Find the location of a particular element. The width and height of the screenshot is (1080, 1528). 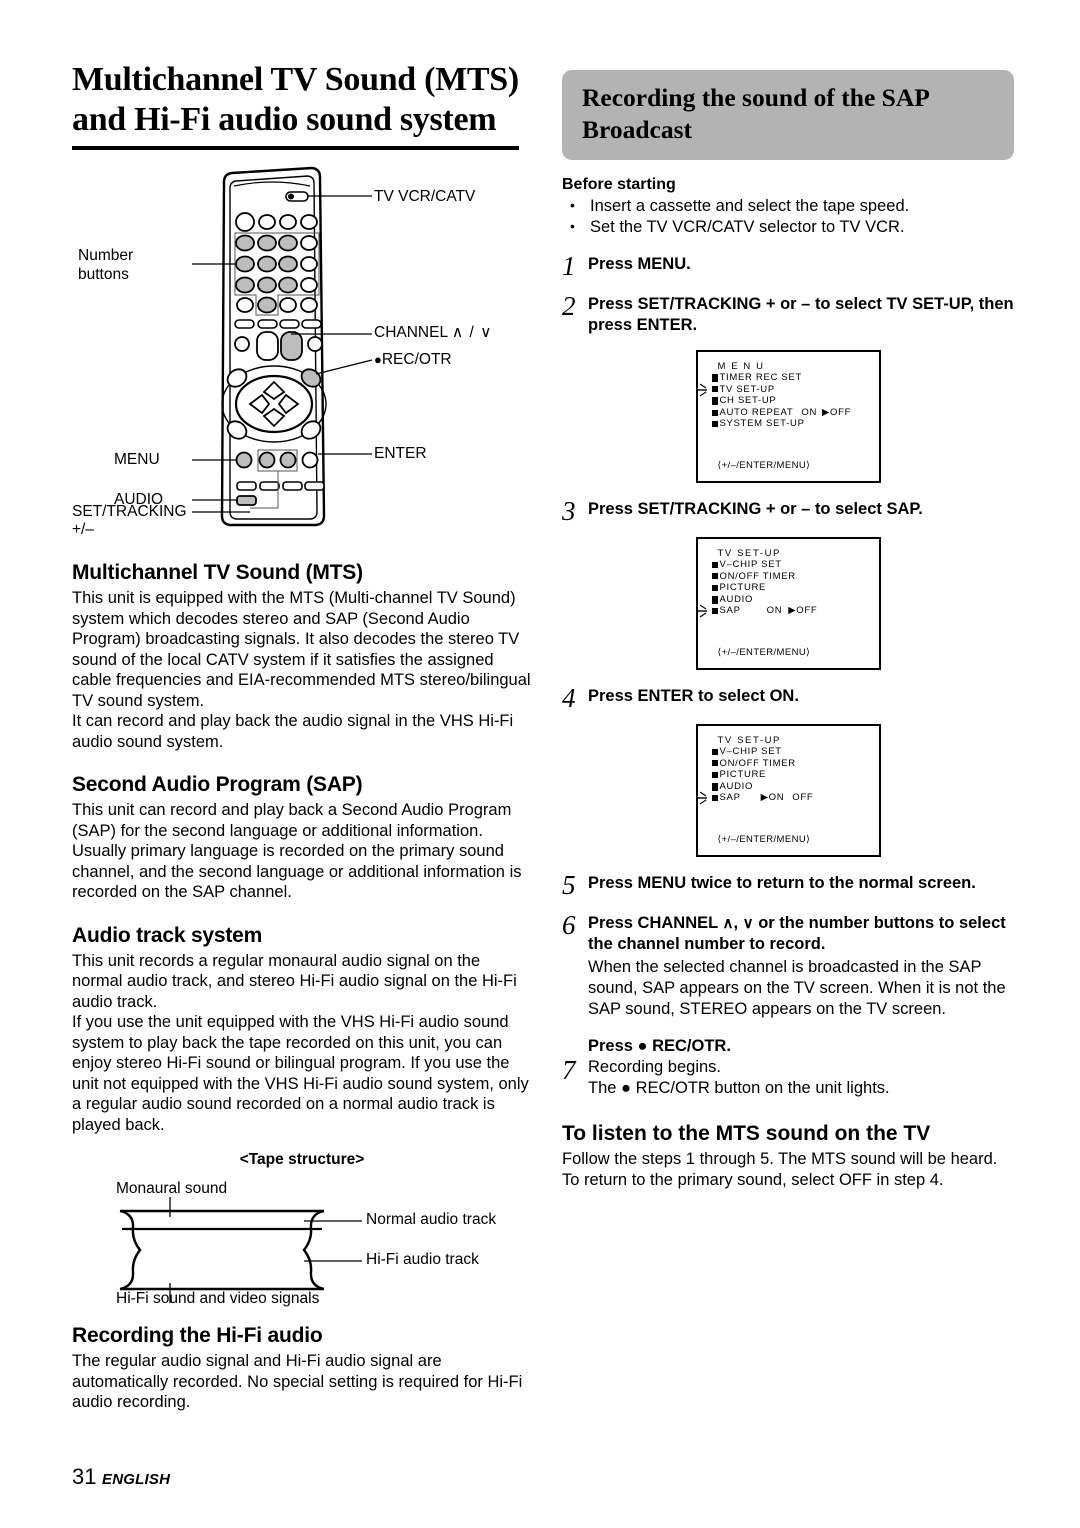

heading-recording-hifi: Recording the Hi-Fi audio is located at coordinates (197, 1335).